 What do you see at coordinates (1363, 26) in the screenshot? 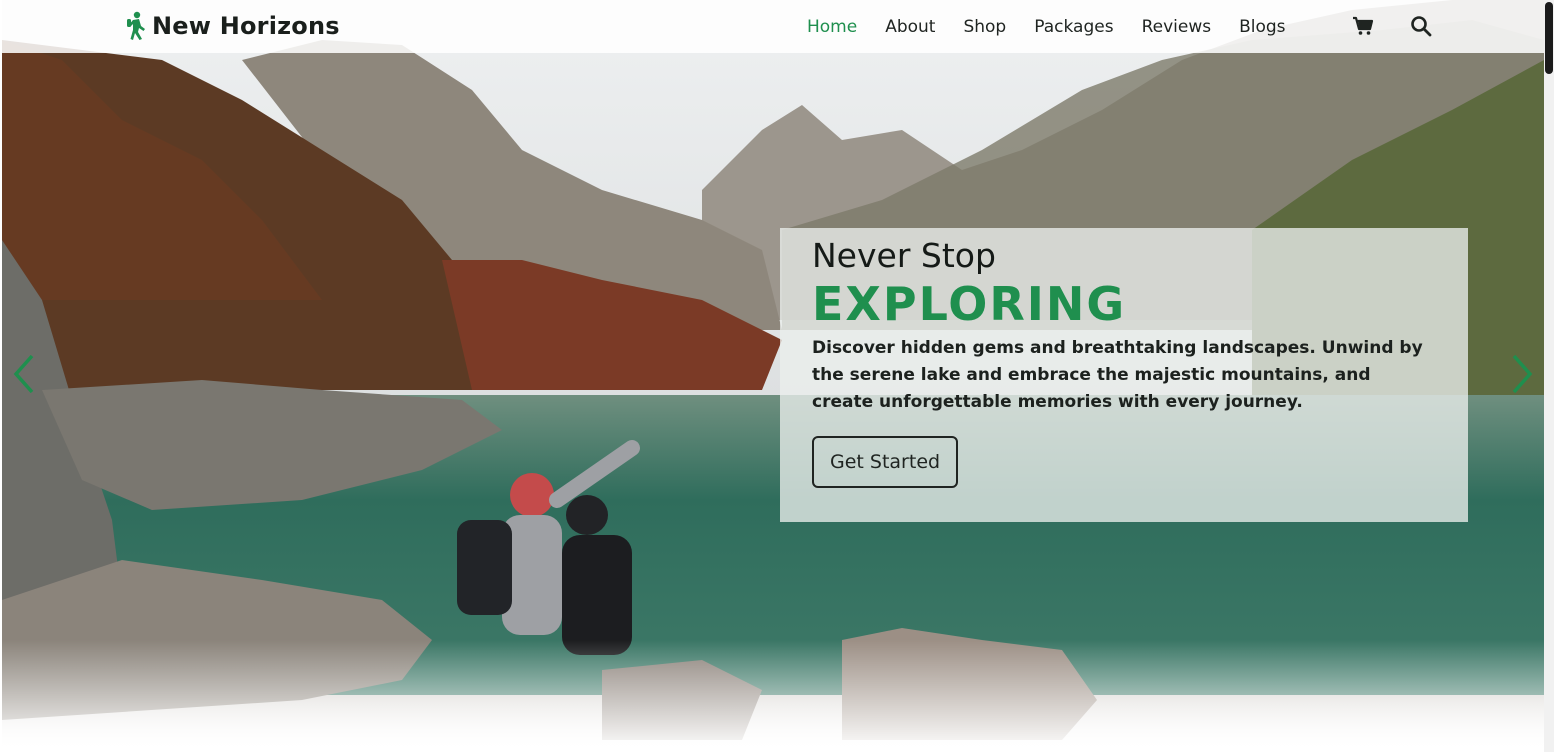
I see `cart-icon` at bounding box center [1363, 26].